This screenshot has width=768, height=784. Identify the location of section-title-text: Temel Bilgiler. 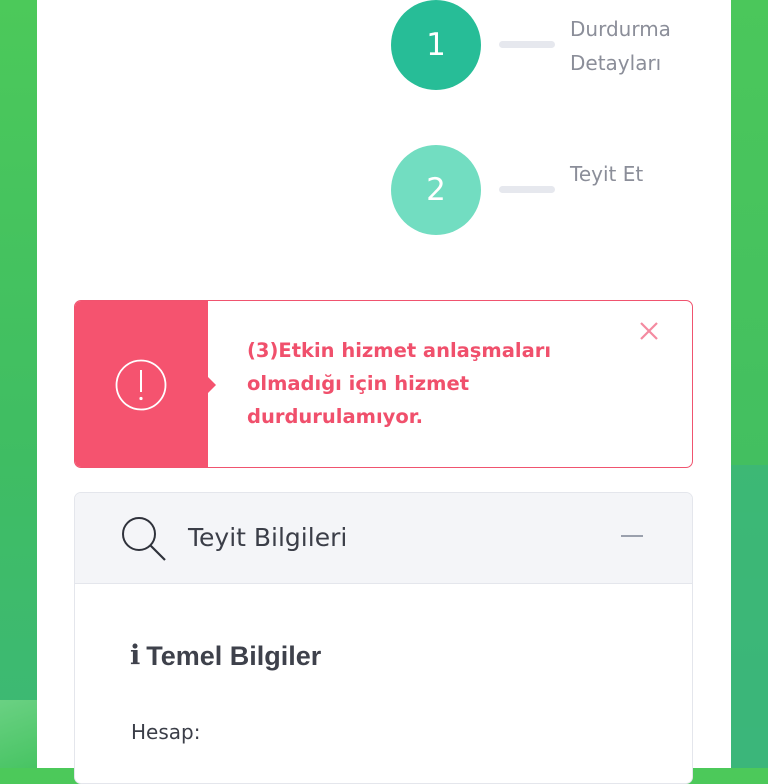
(234, 656).